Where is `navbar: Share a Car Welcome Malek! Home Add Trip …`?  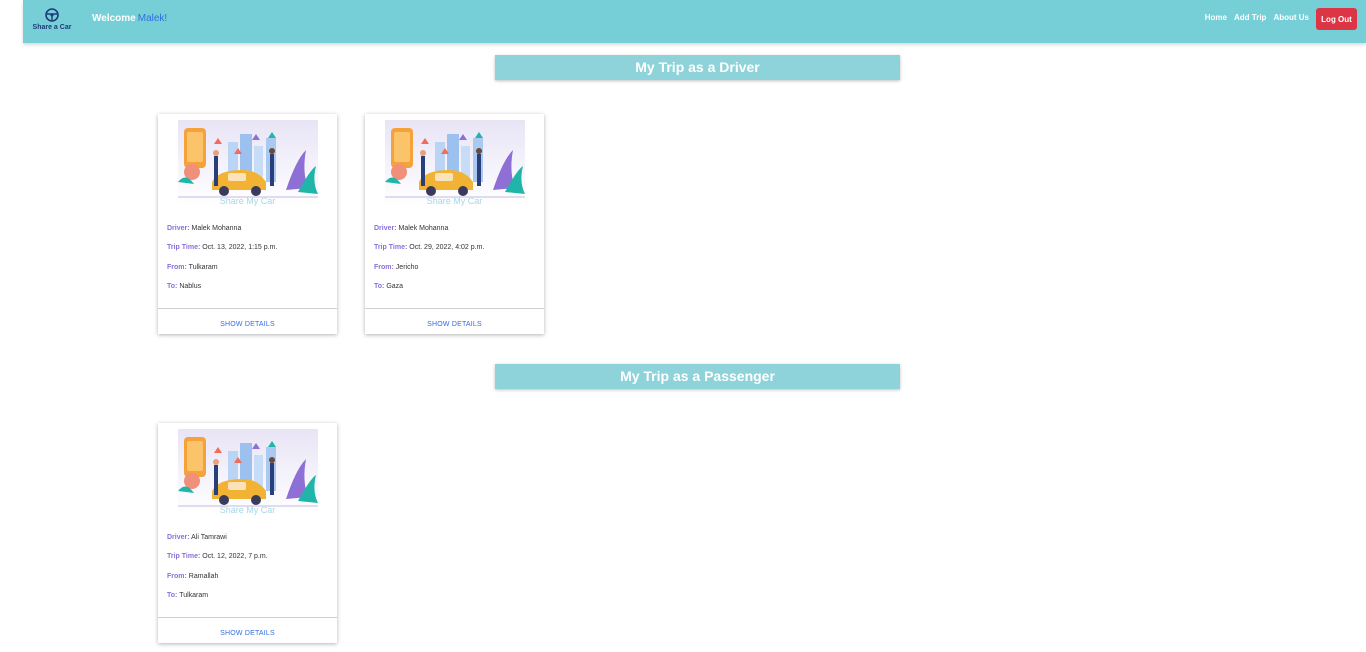
navbar: Share a Car Welcome Malek! Home Add Trip … is located at coordinates (694, 21).